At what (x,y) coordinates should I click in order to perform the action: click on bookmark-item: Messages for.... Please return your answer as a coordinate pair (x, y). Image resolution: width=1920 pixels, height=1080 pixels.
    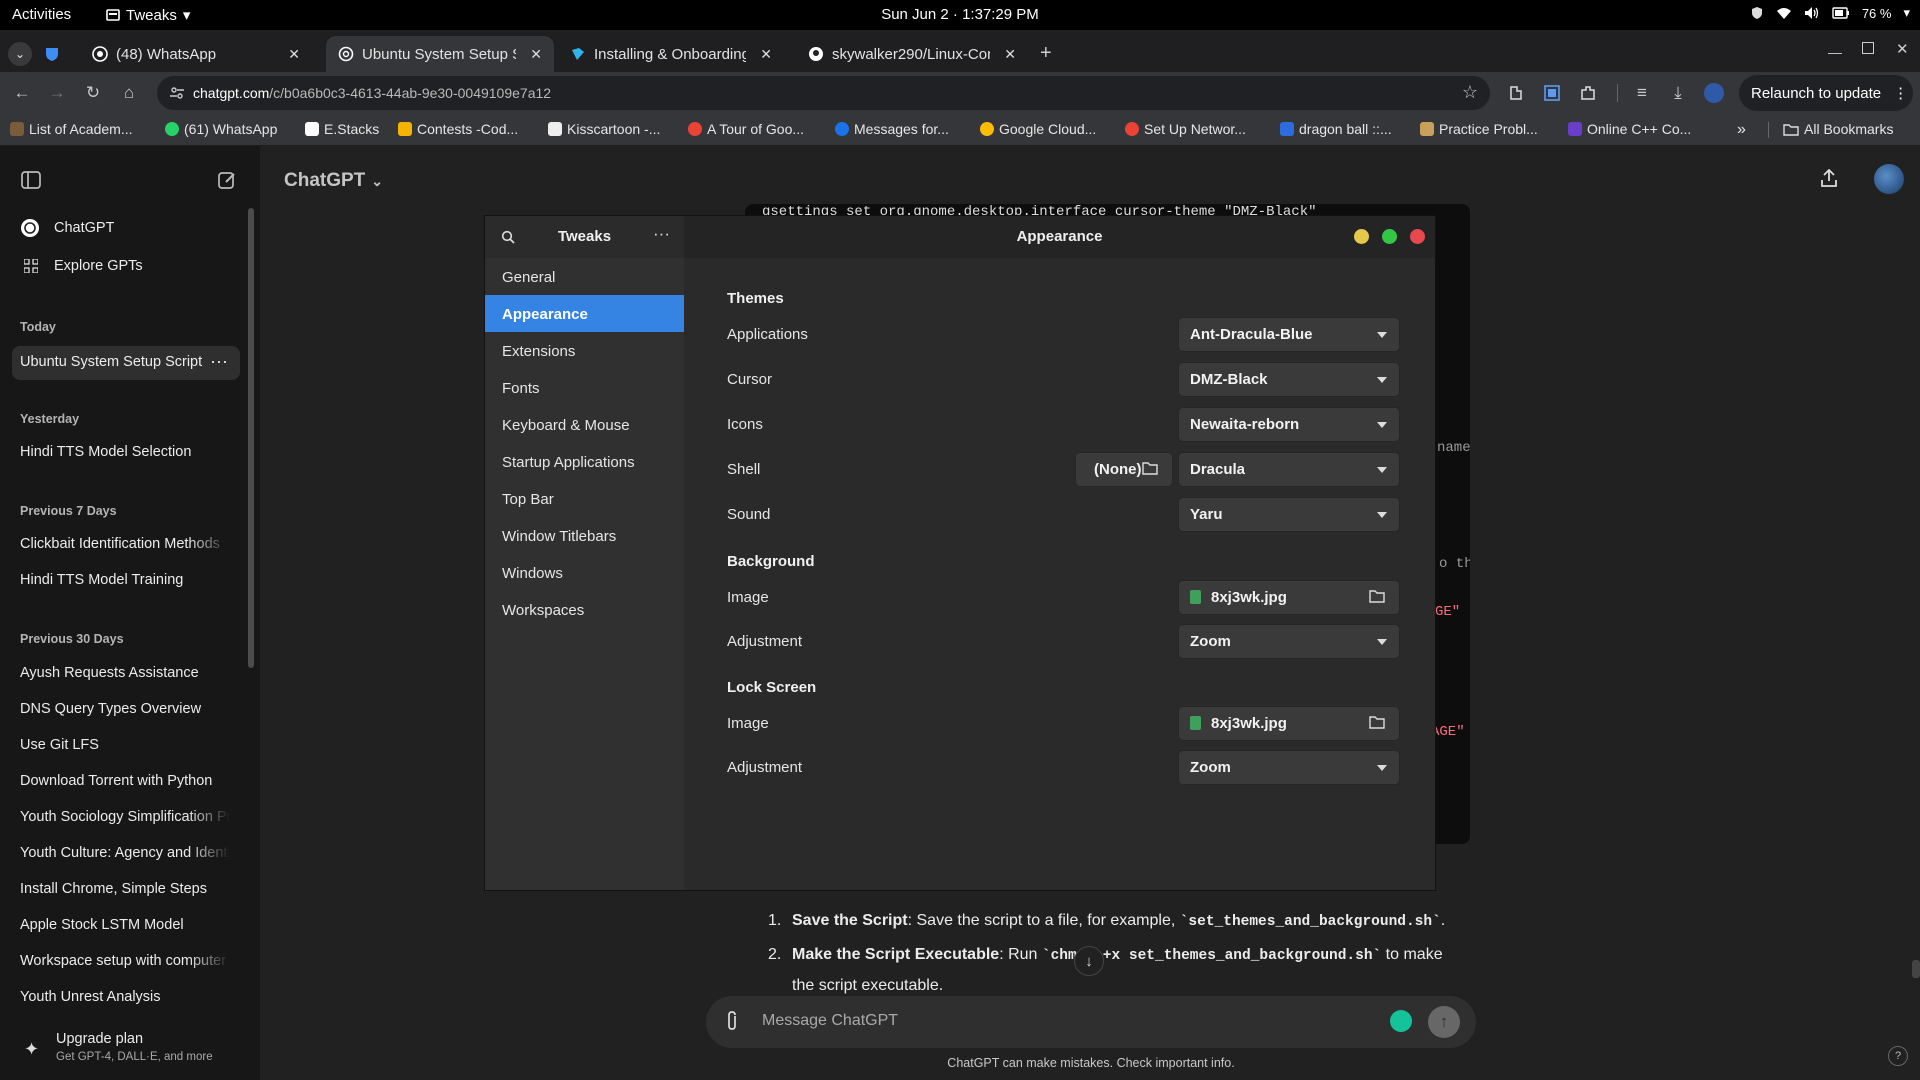
    Looking at the image, I should click on (892, 129).